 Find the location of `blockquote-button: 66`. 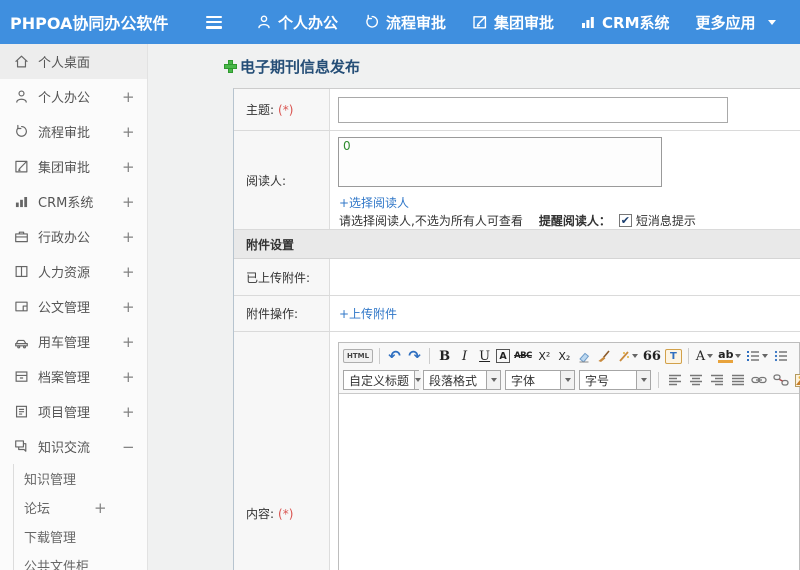

blockquote-button: 66 is located at coordinates (652, 356).